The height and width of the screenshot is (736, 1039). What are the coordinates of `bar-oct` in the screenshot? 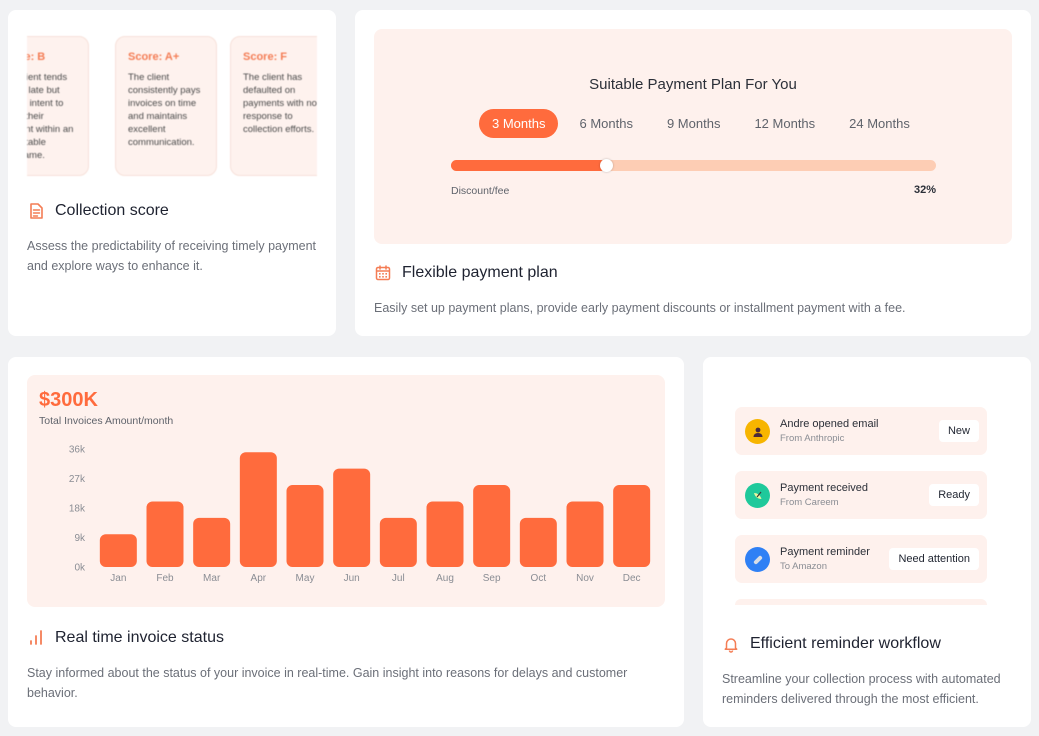 It's located at (538, 542).